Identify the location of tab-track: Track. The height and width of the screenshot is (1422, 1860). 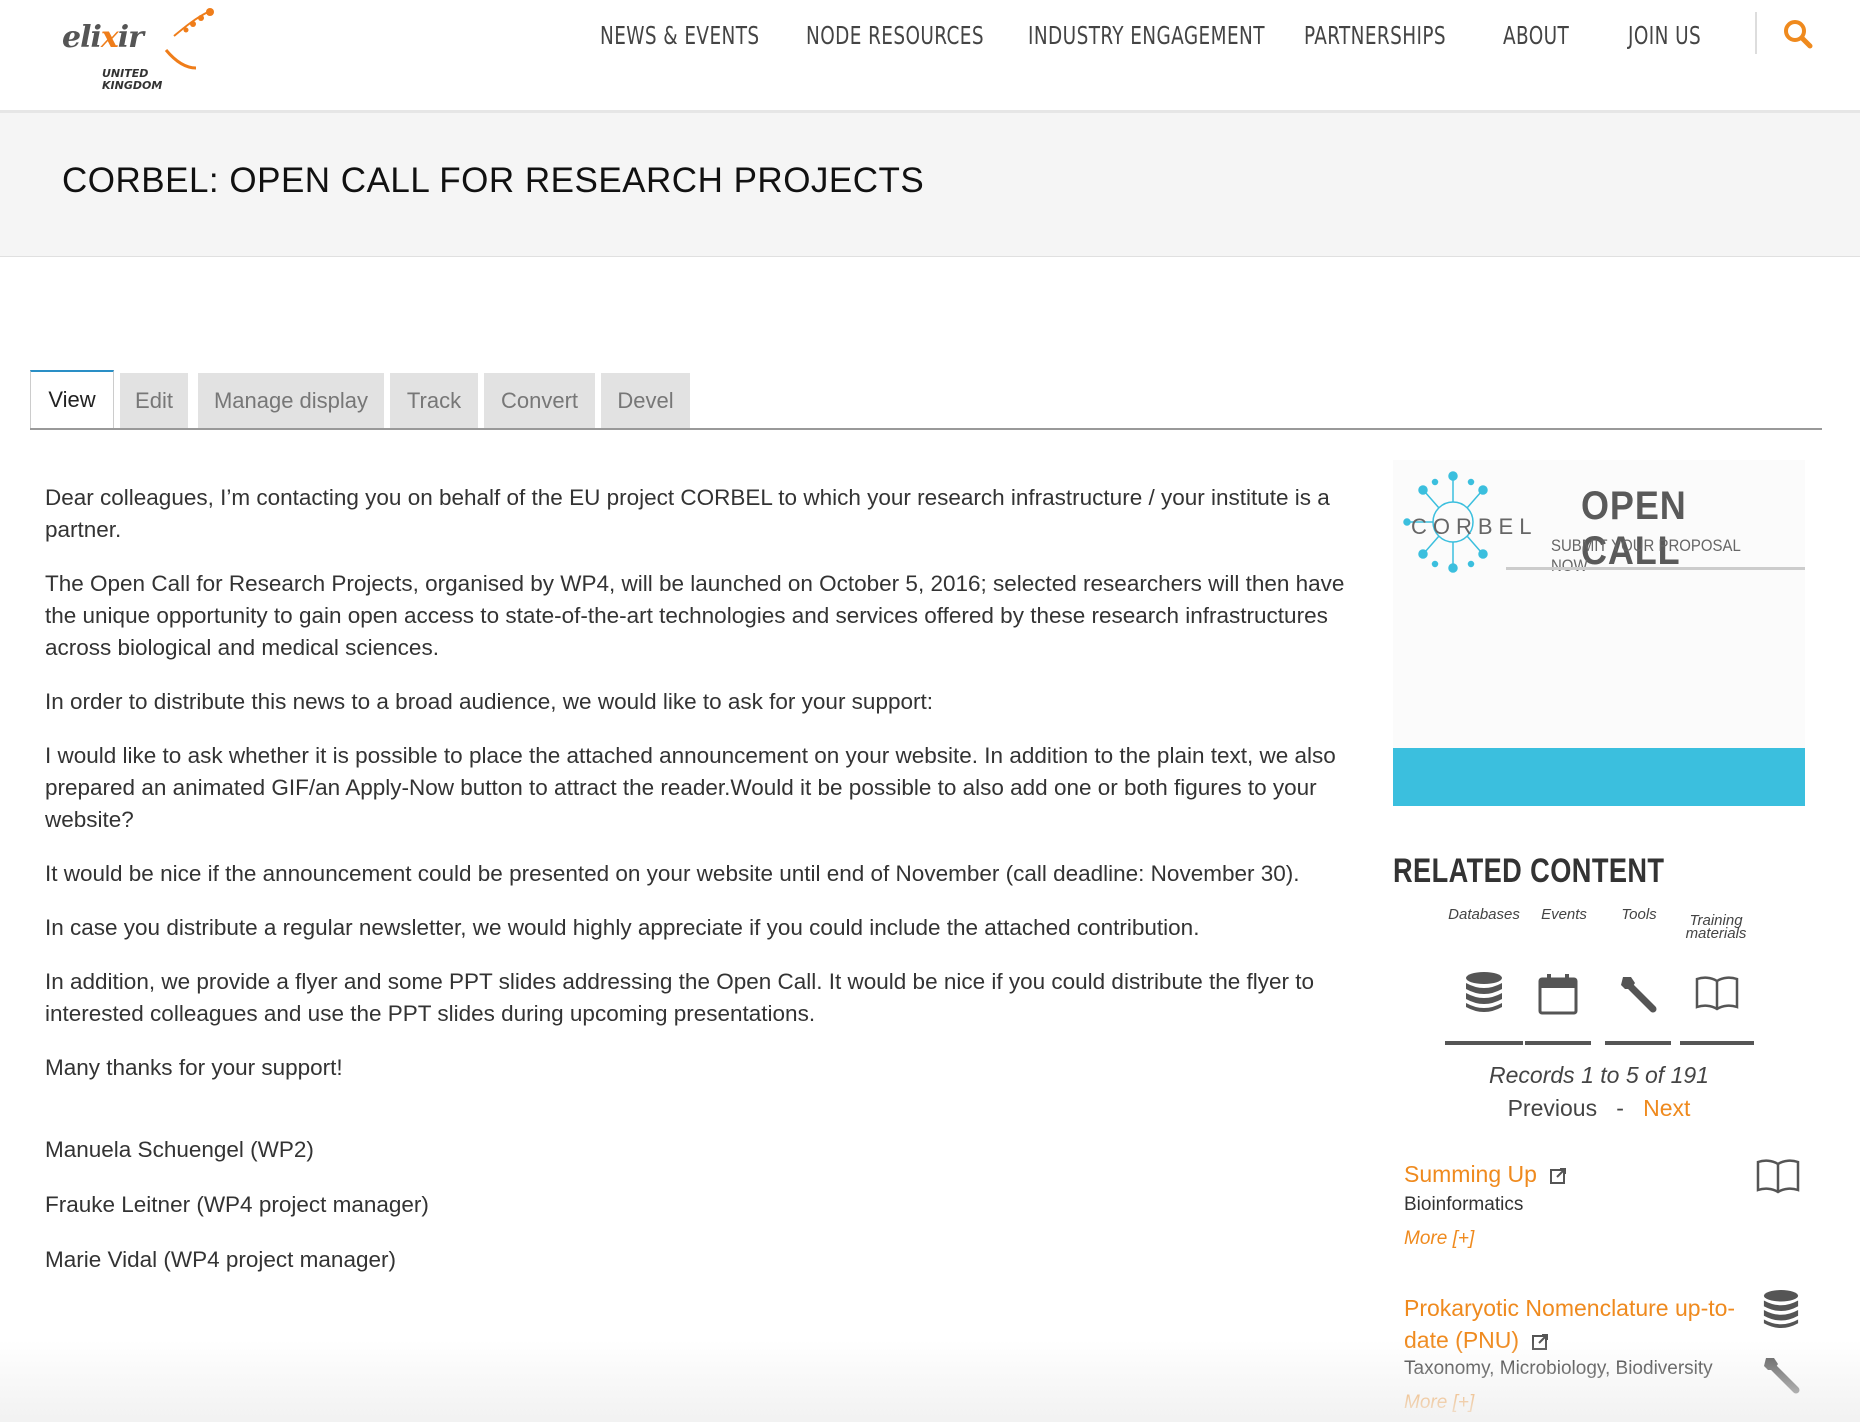
(434, 400).